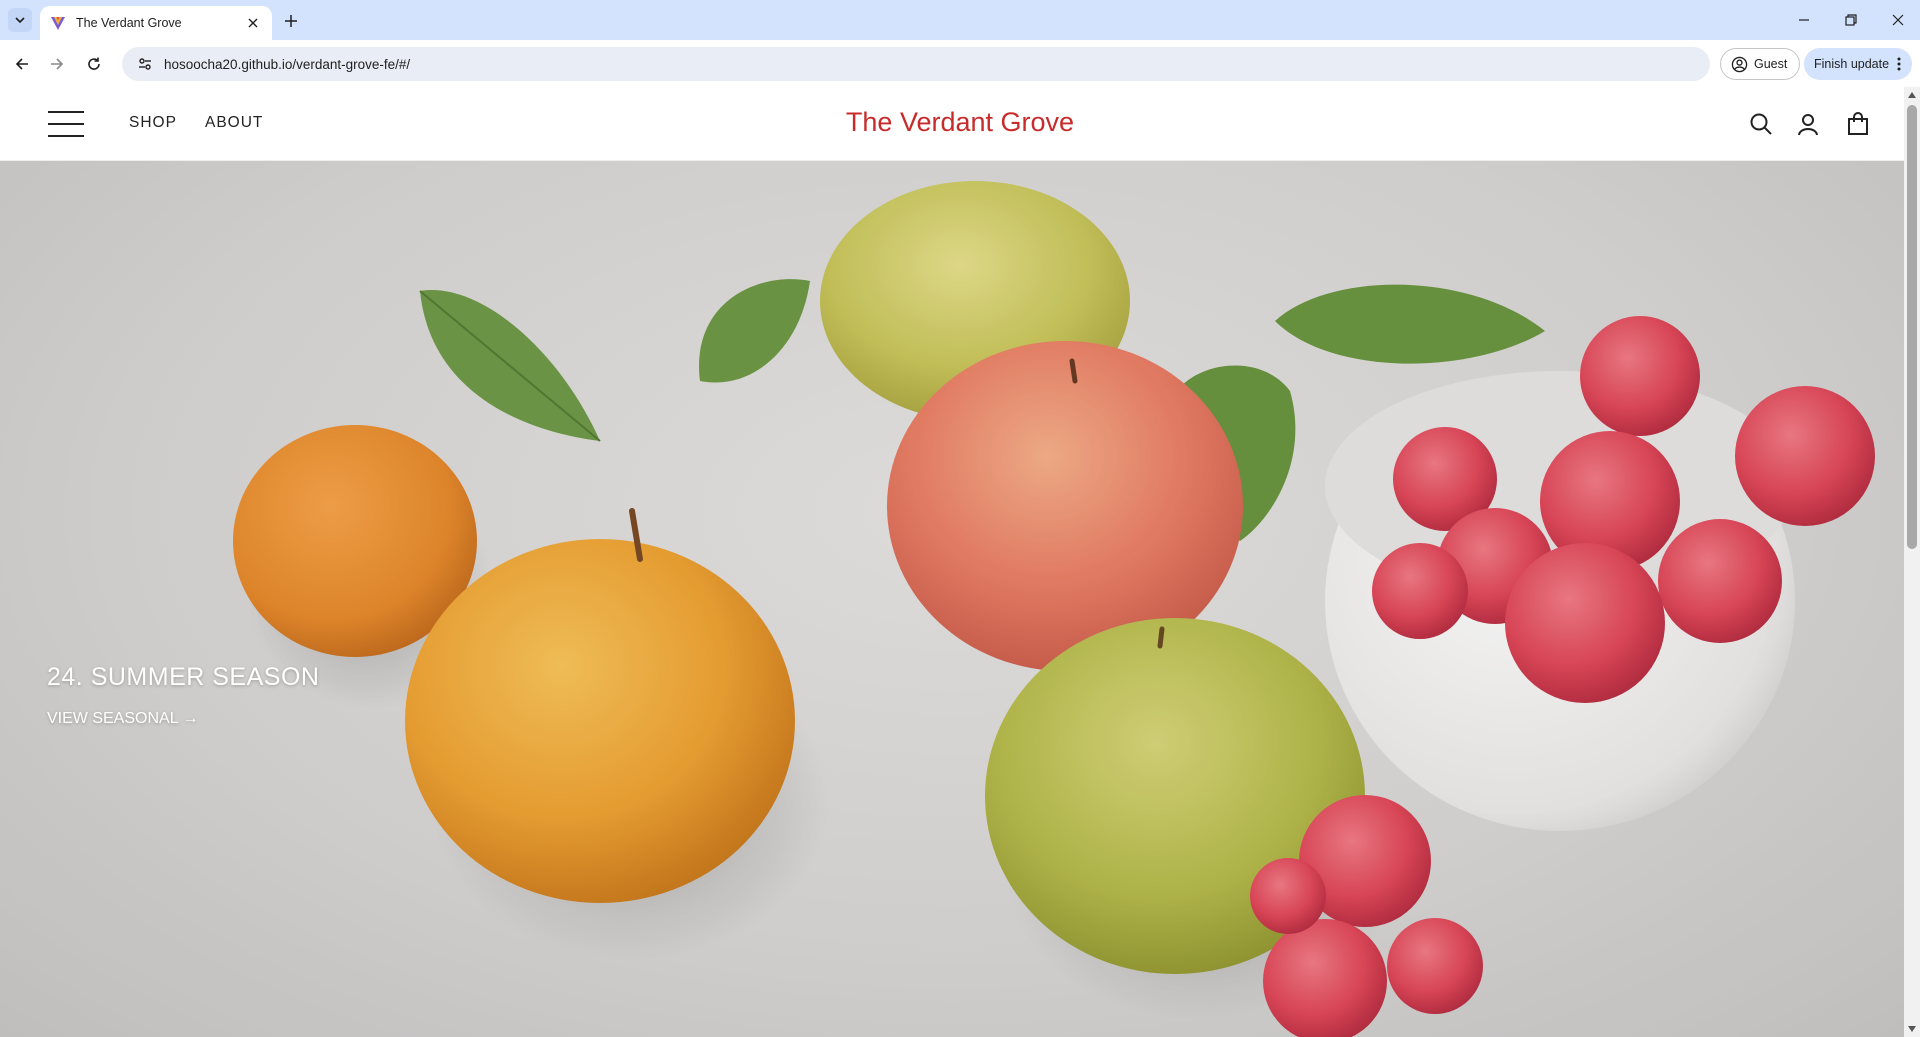 Image resolution: width=1920 pixels, height=1037 pixels. I want to click on tab-close-button, so click(253, 23).